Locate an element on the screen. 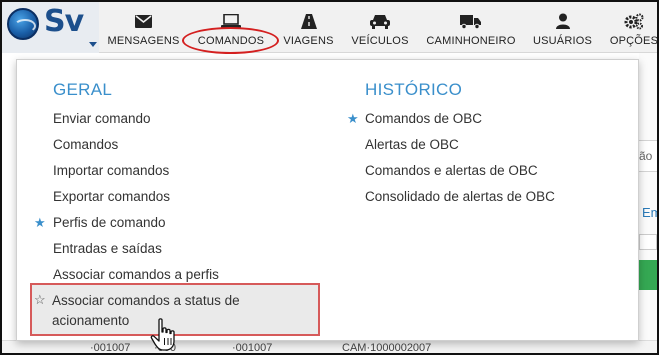  nav-label: VEÍCULOS is located at coordinates (380, 41).